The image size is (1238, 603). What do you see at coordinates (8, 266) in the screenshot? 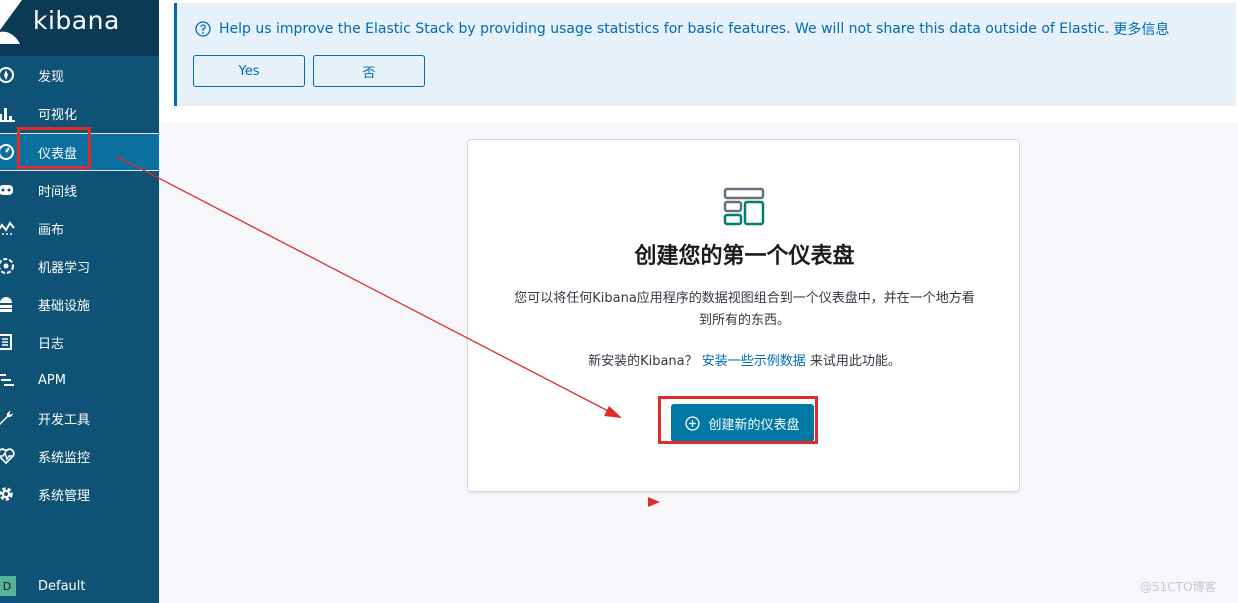
I see `machine-learning-icon` at bounding box center [8, 266].